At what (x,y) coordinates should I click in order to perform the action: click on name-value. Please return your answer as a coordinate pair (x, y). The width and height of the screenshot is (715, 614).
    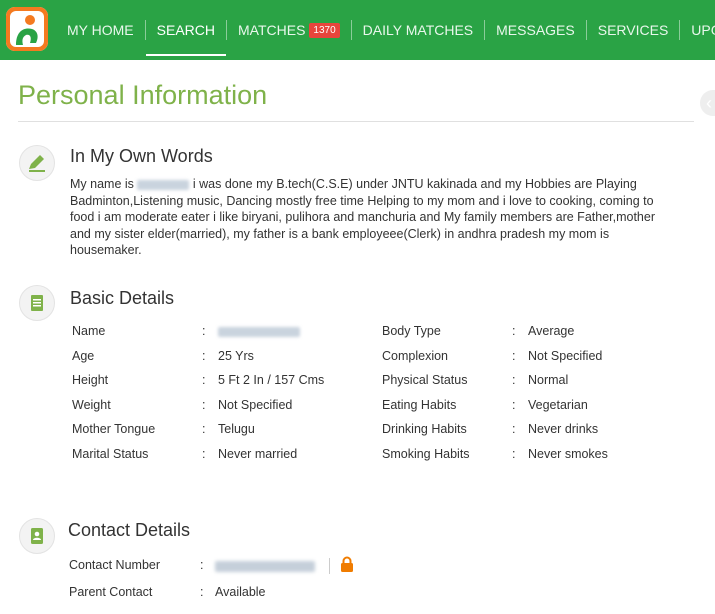
    Looking at the image, I should click on (300, 331).